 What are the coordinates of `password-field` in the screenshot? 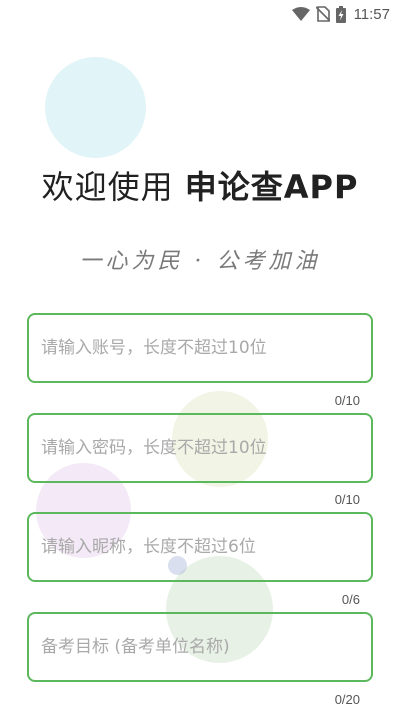 It's located at (200, 448).